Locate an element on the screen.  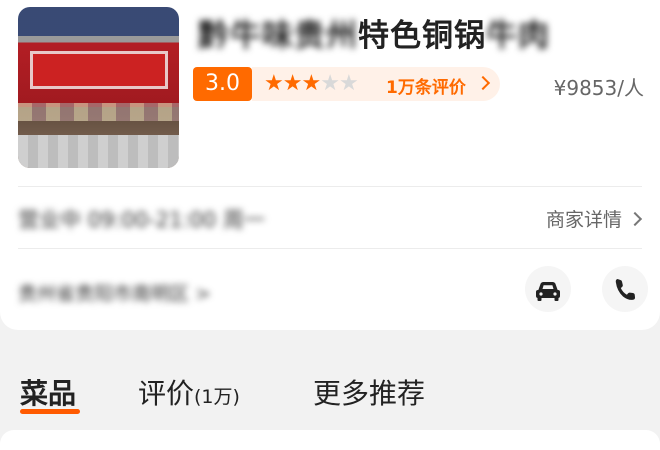
shop-photo is located at coordinates (98, 87).